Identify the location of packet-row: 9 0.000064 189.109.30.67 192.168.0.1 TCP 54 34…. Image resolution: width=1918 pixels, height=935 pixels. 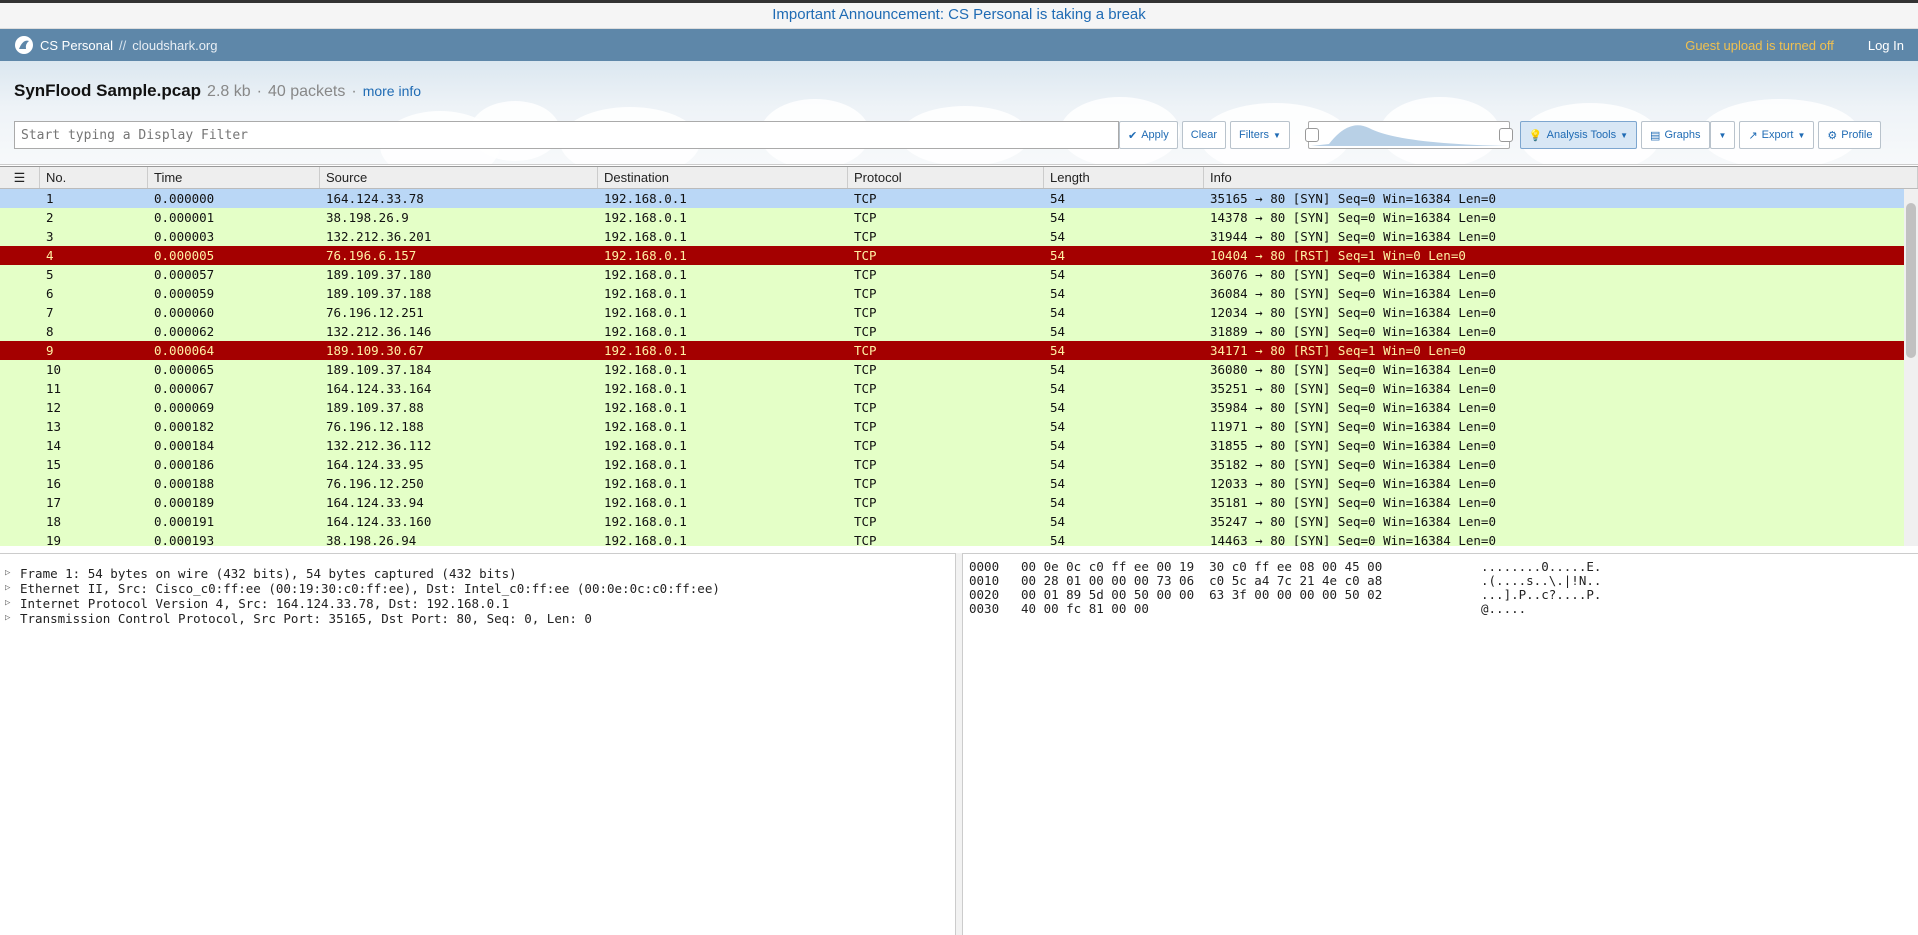
(959, 350).